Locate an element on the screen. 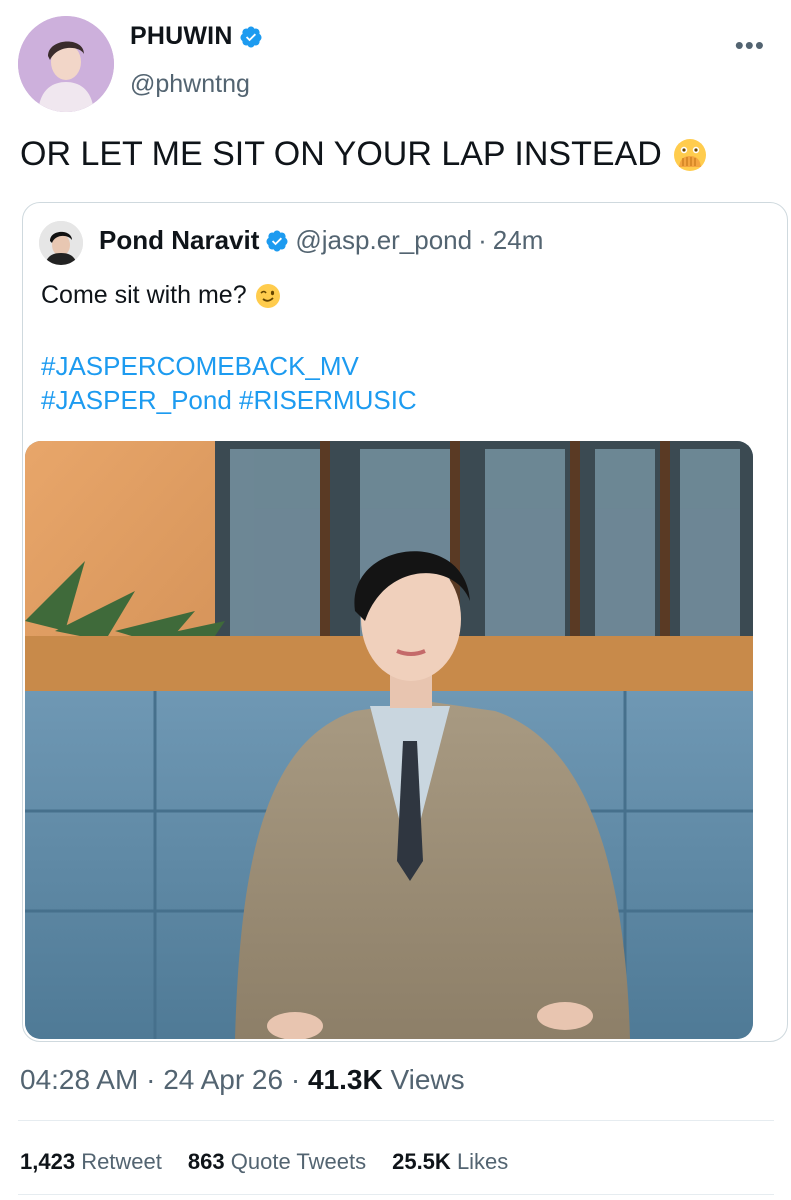 Image resolution: width=791 pixels, height=1200 pixels. likes-label: Likes is located at coordinates (482, 1161).